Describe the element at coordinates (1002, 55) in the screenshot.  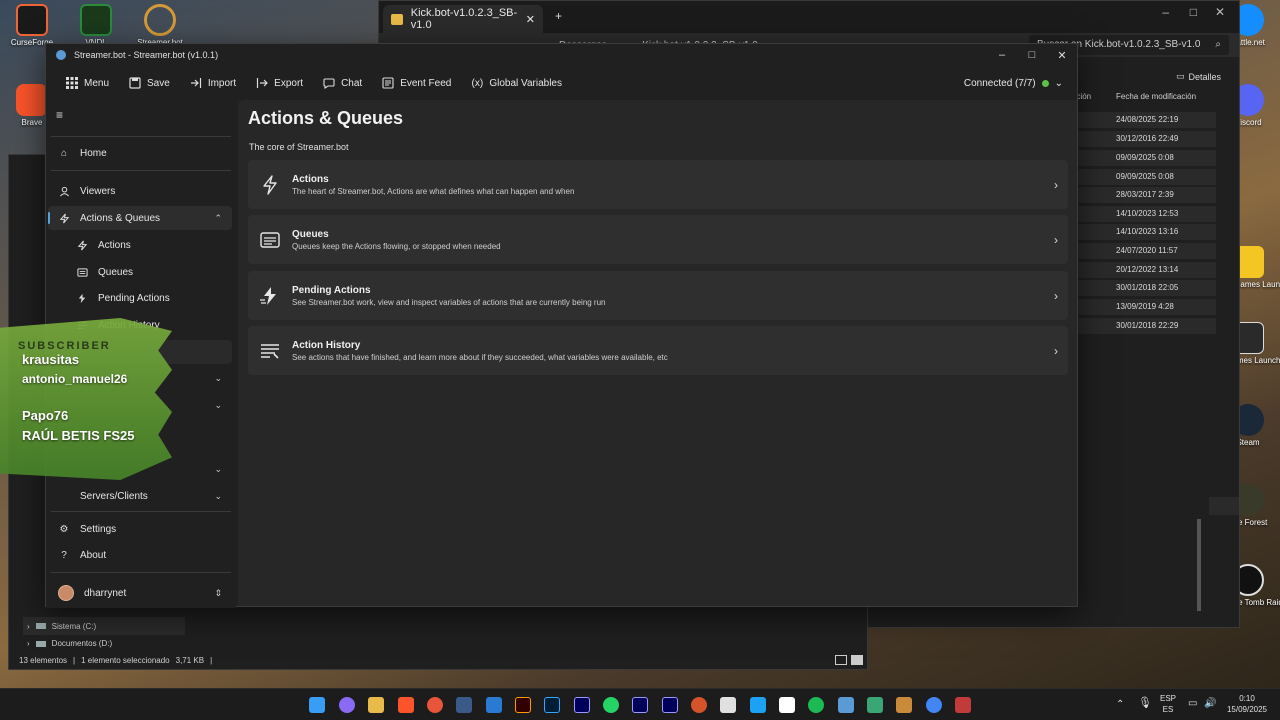
I see `minimize-button: –` at that location.